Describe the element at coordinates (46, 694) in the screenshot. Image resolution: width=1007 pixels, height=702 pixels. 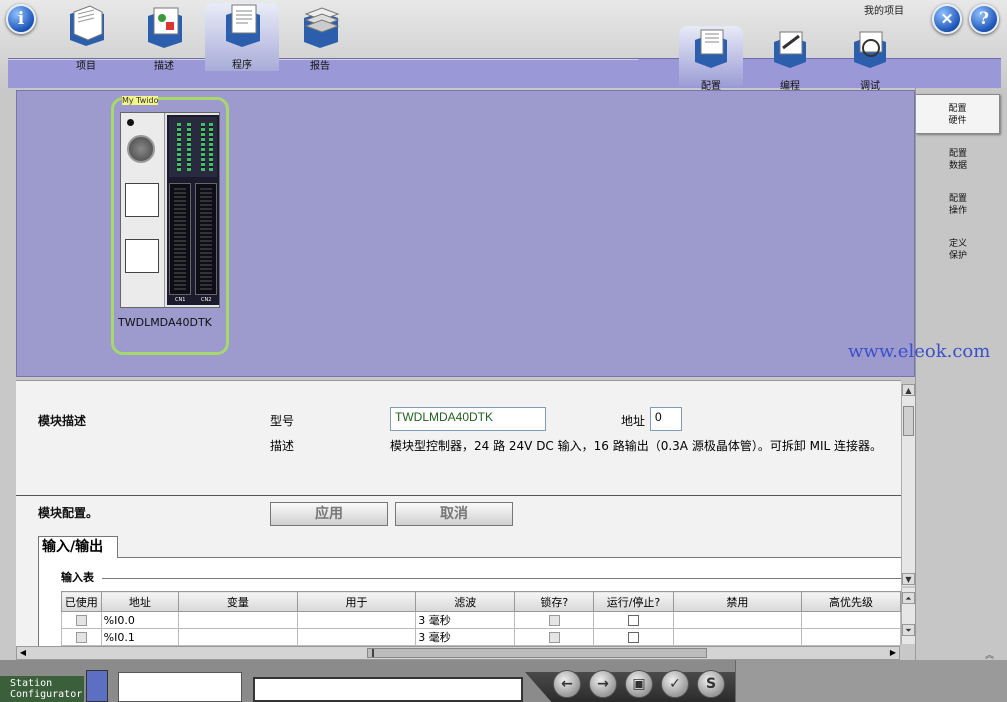
I see `station-line2: Configurator` at that location.